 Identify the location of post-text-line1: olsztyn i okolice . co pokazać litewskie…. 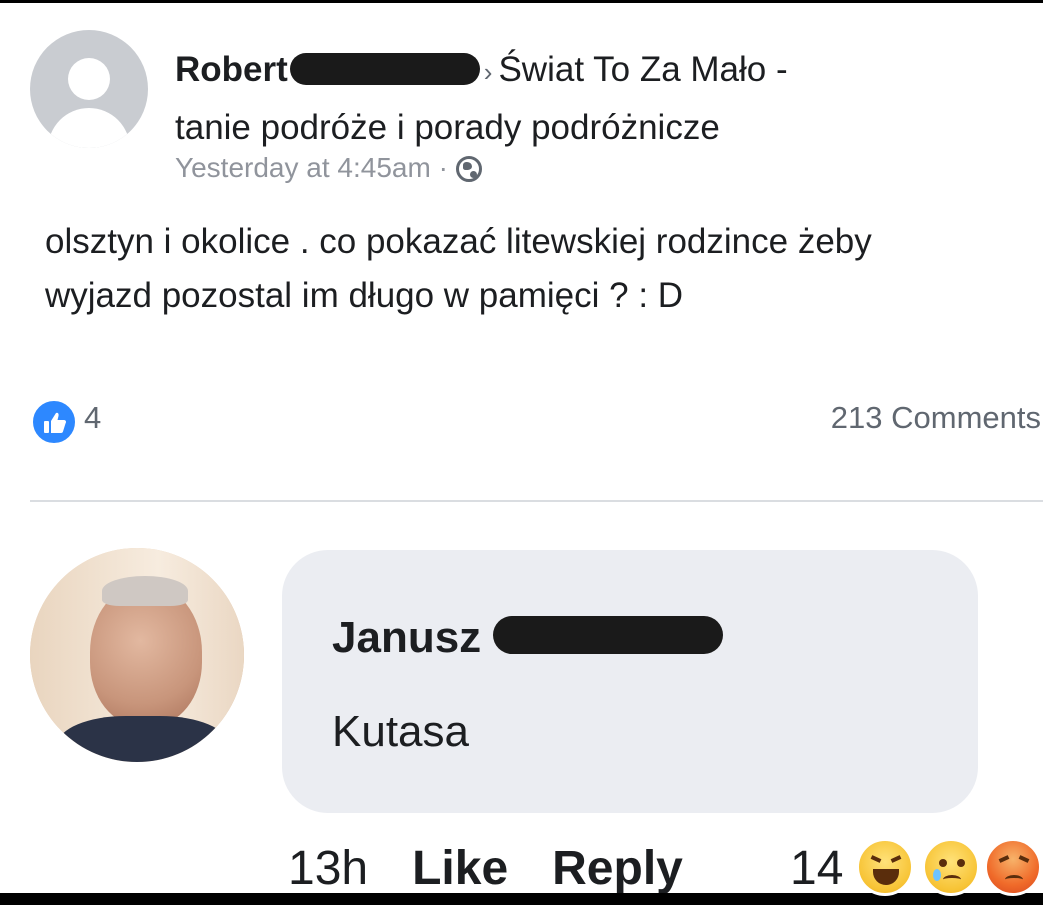
(458, 241).